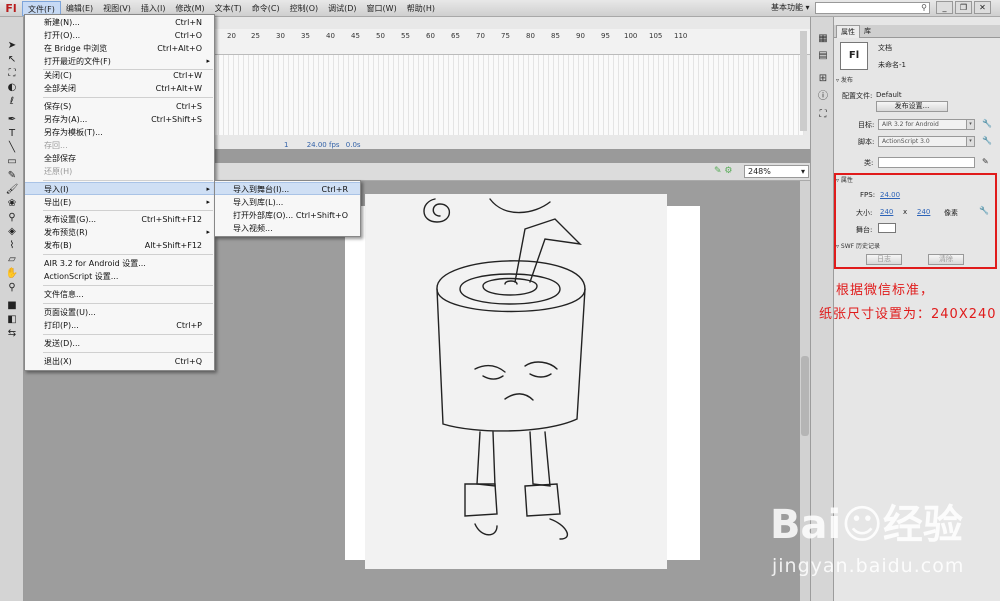  I want to click on lasso-icon: ℓ, so click(12, 101).